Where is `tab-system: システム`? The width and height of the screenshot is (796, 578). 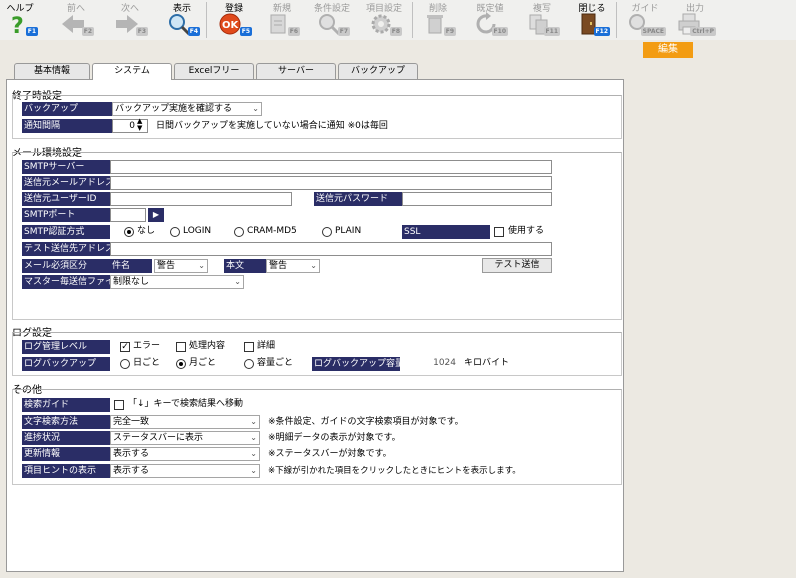
tab-system: システム is located at coordinates (132, 71).